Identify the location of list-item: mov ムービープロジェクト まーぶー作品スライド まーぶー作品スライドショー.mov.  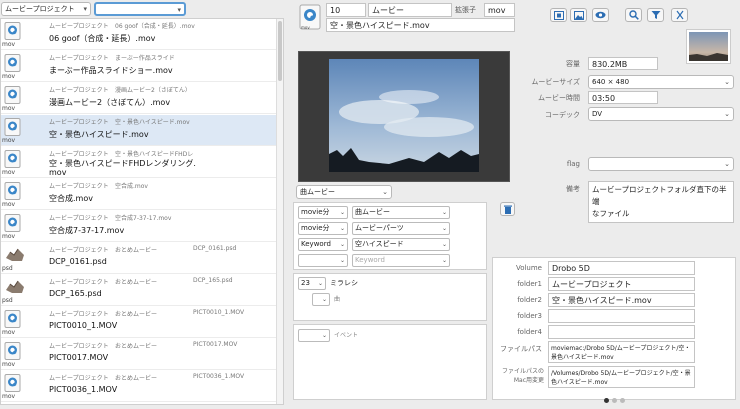
(139, 66).